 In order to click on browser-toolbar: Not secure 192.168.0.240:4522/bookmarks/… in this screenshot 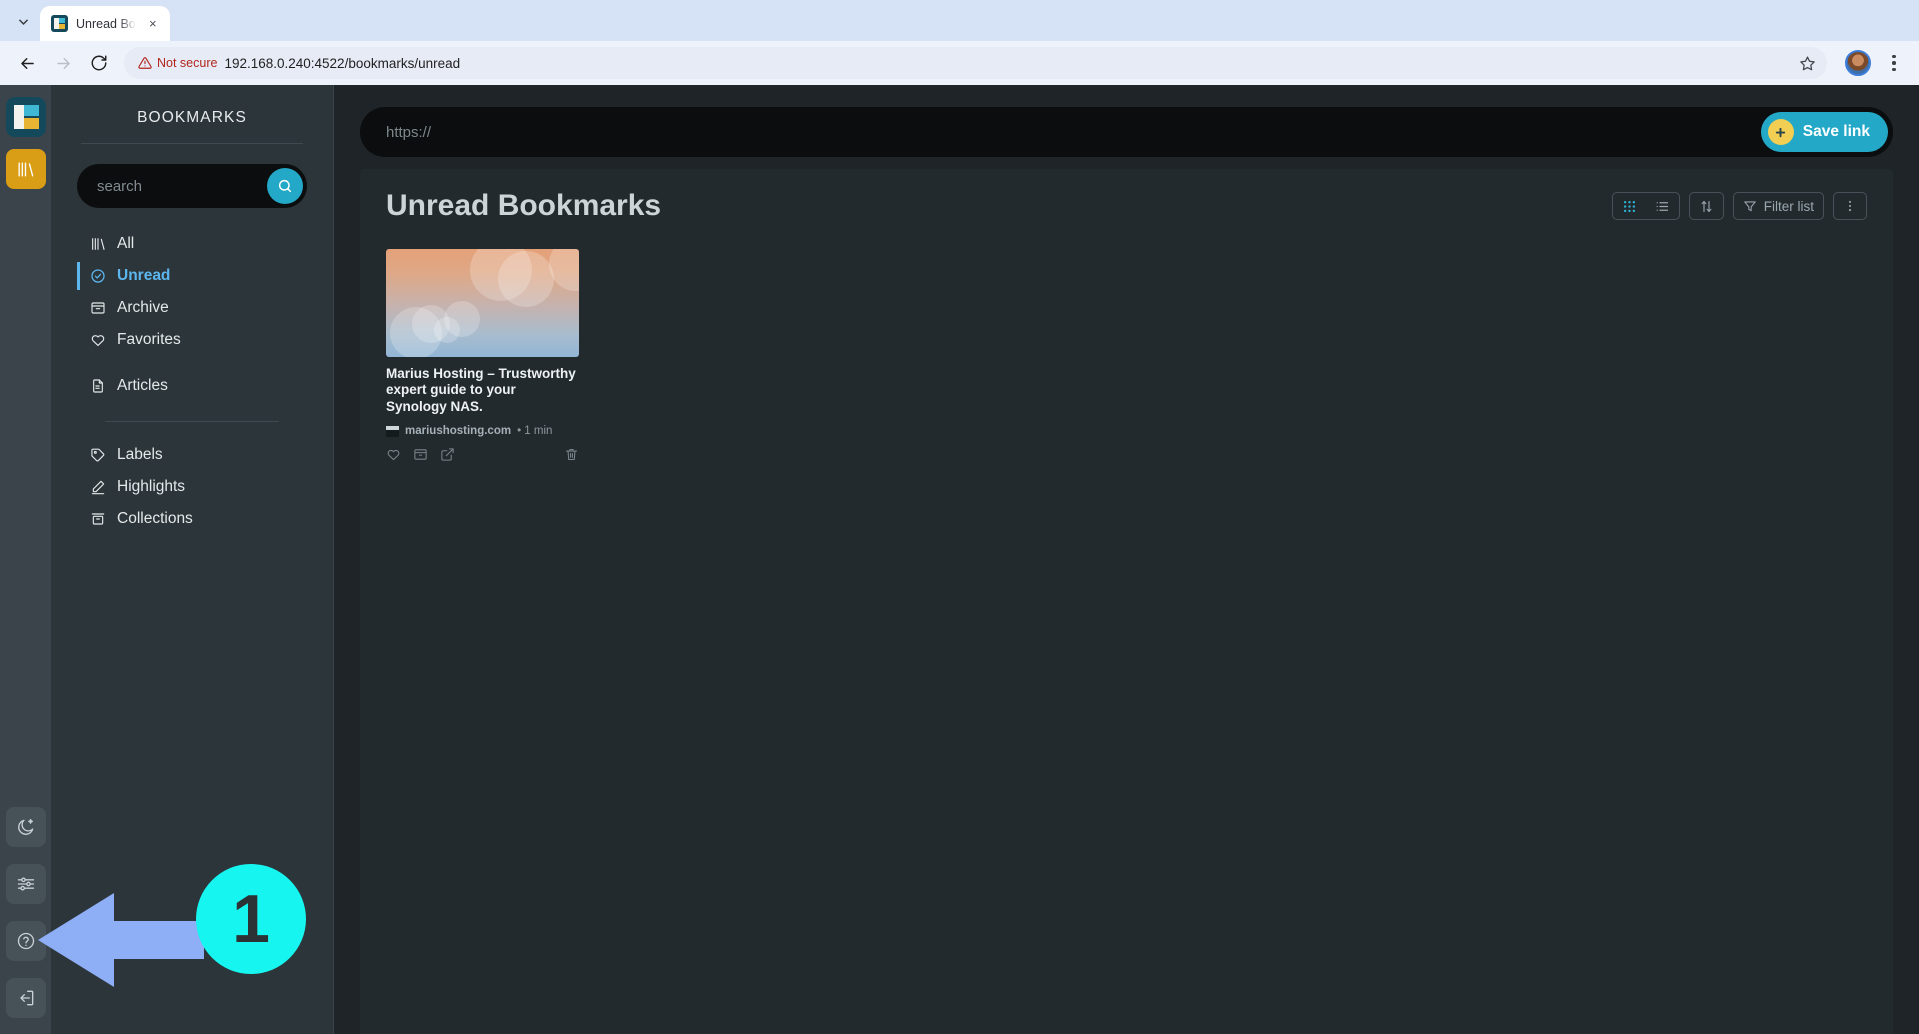, I will do `click(959, 63)`.